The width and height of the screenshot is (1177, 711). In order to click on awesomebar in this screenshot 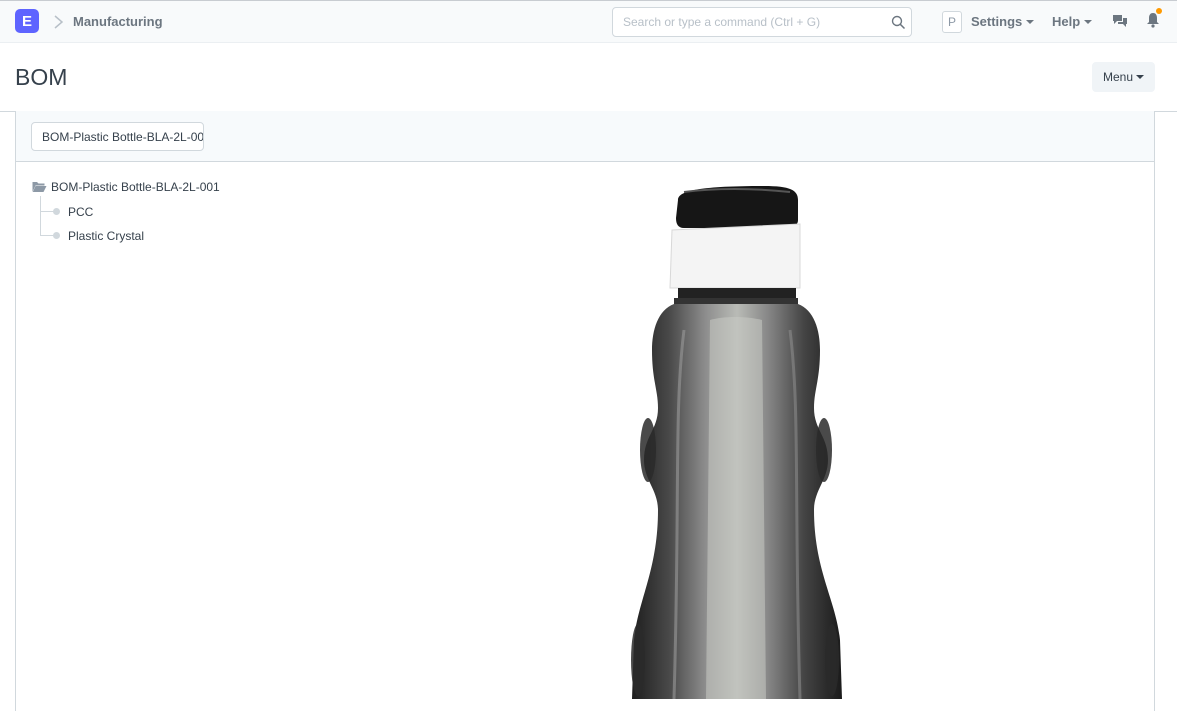, I will do `click(762, 22)`.